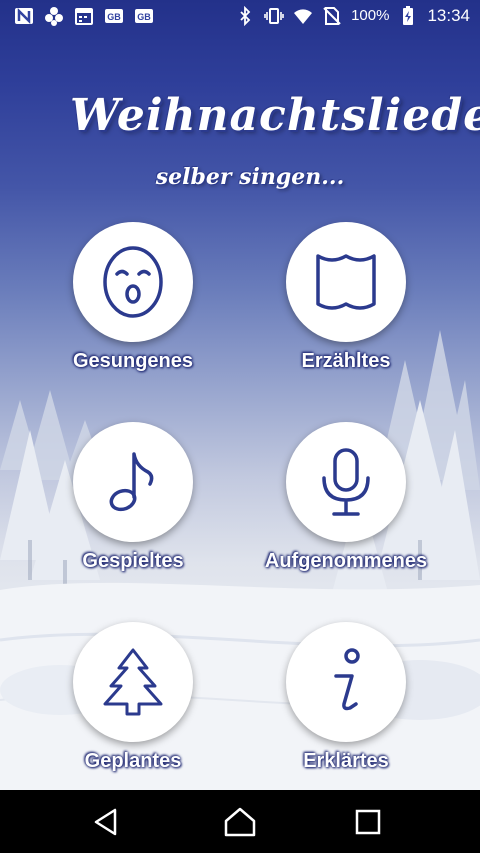  Describe the element at coordinates (84, 16) in the screenshot. I see `calendar-icon` at that location.